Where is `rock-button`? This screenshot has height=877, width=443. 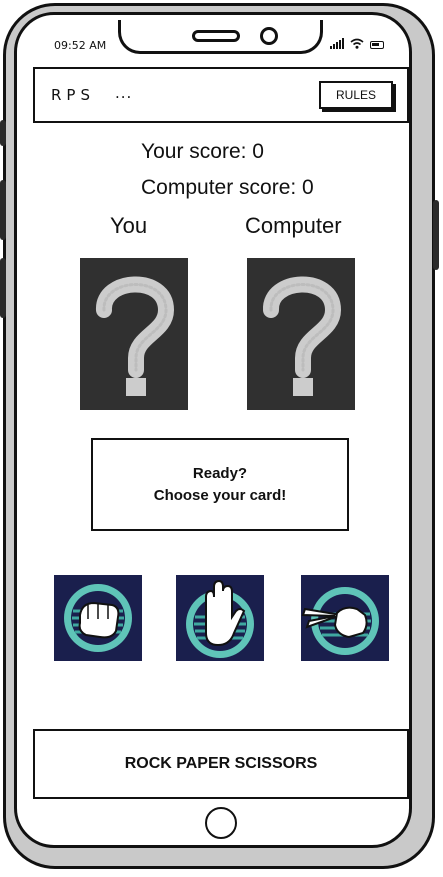 rock-button is located at coordinates (98, 618).